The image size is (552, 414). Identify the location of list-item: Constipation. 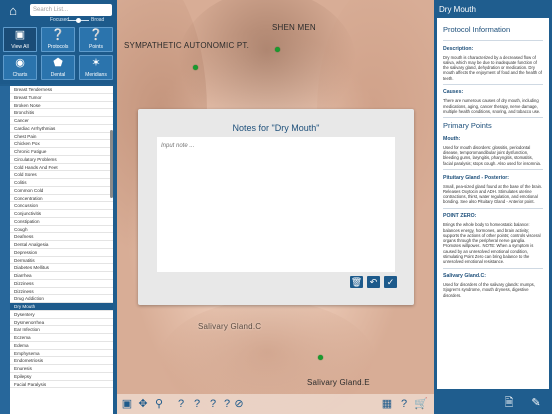
(61, 222).